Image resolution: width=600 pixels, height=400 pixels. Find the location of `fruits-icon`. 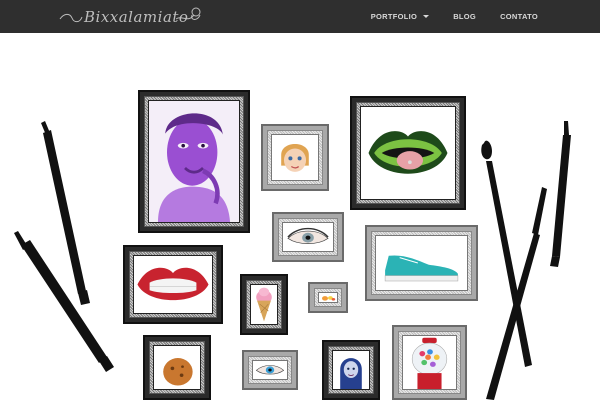

fruits-icon is located at coordinates (328, 297).